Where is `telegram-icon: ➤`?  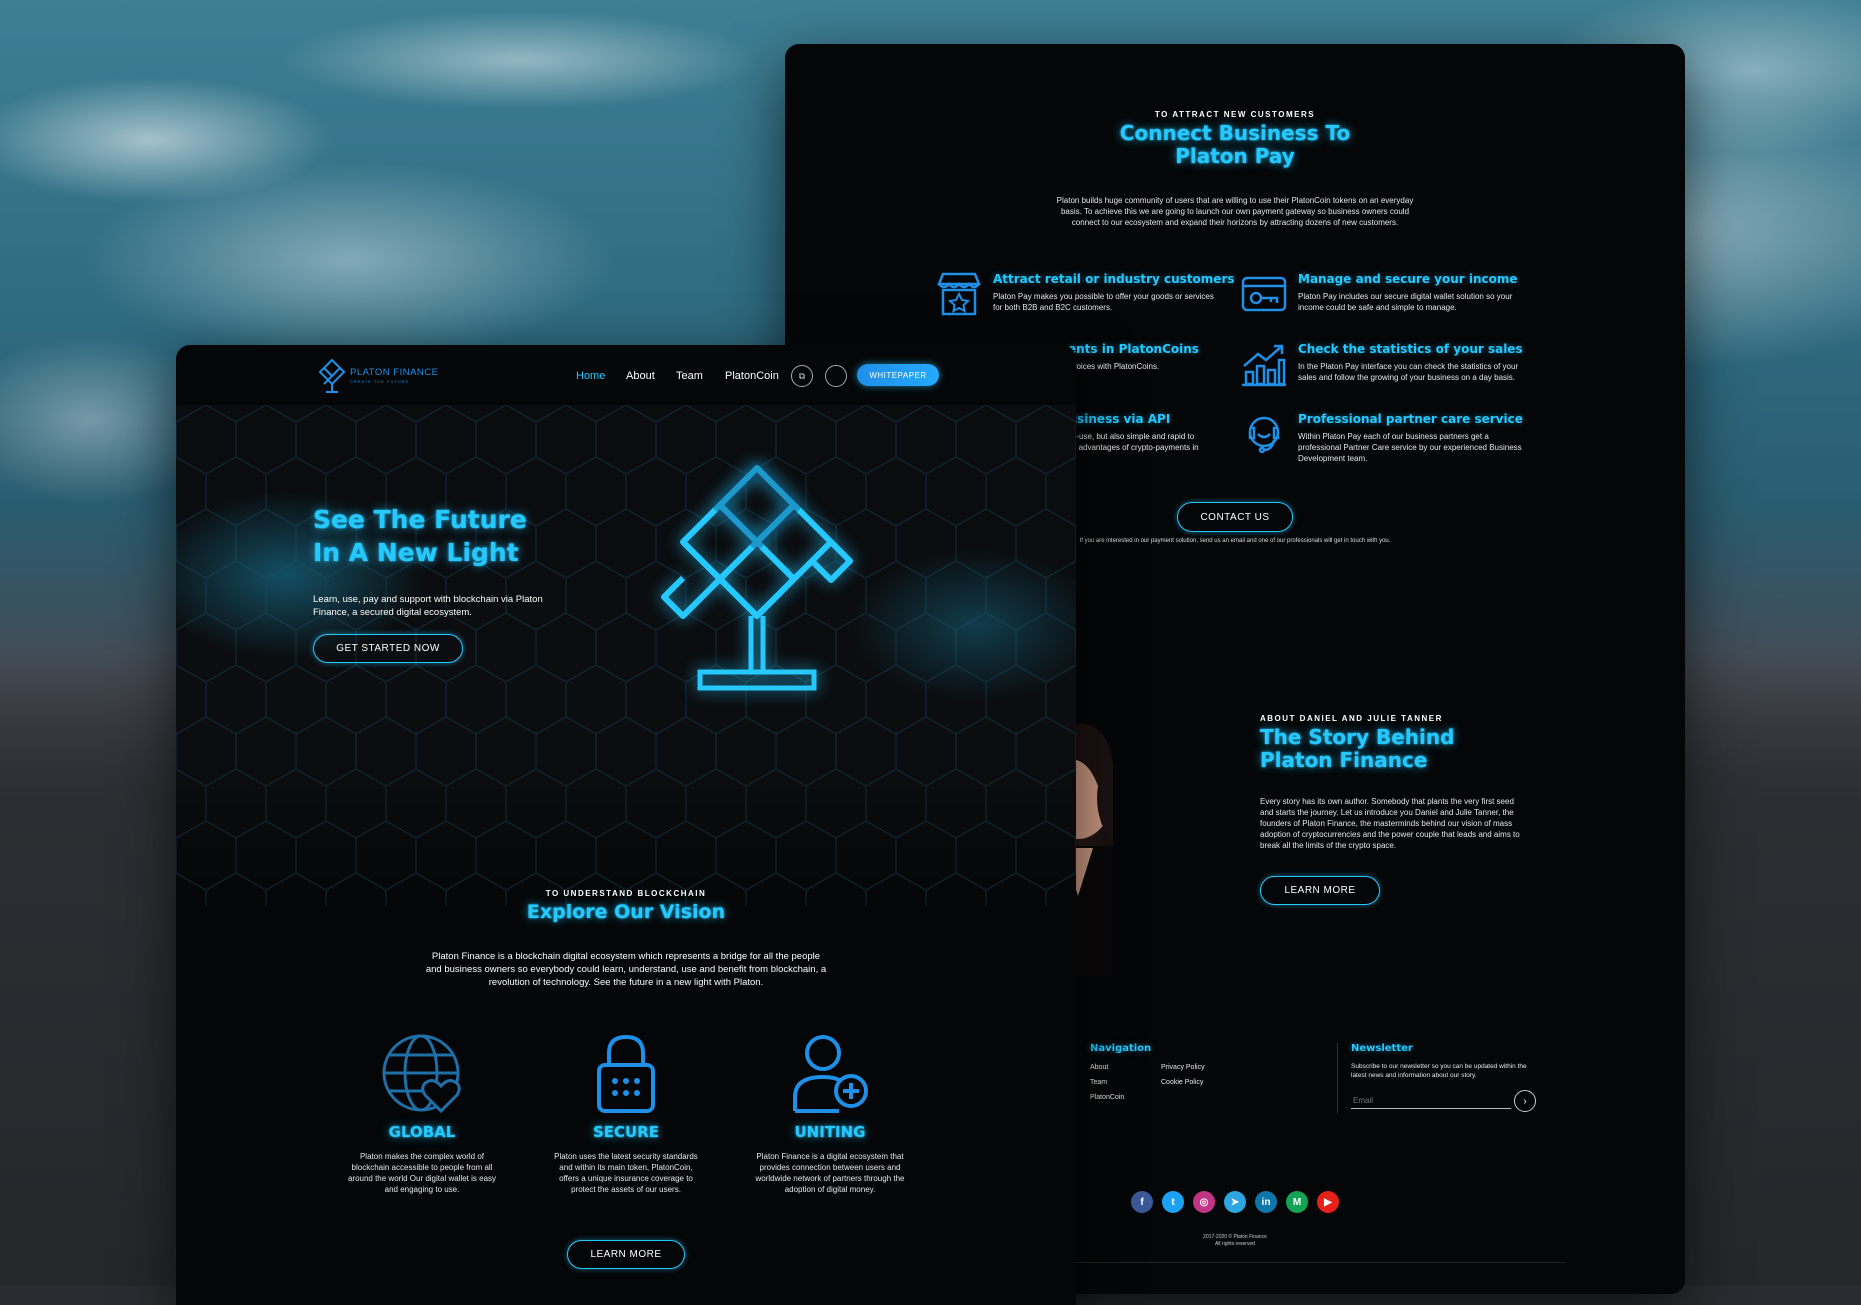 telegram-icon: ➤ is located at coordinates (1235, 1202).